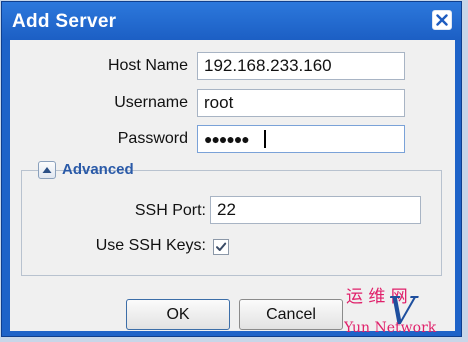 The width and height of the screenshot is (468, 342). Describe the element at coordinates (64, 21) in the screenshot. I see `dialog-title: Add Server` at that location.